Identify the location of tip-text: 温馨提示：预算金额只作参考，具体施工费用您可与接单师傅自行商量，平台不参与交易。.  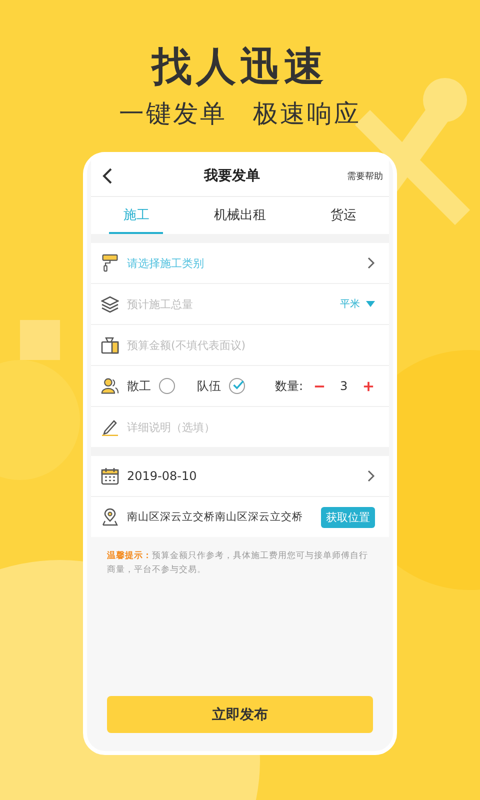
(238, 563).